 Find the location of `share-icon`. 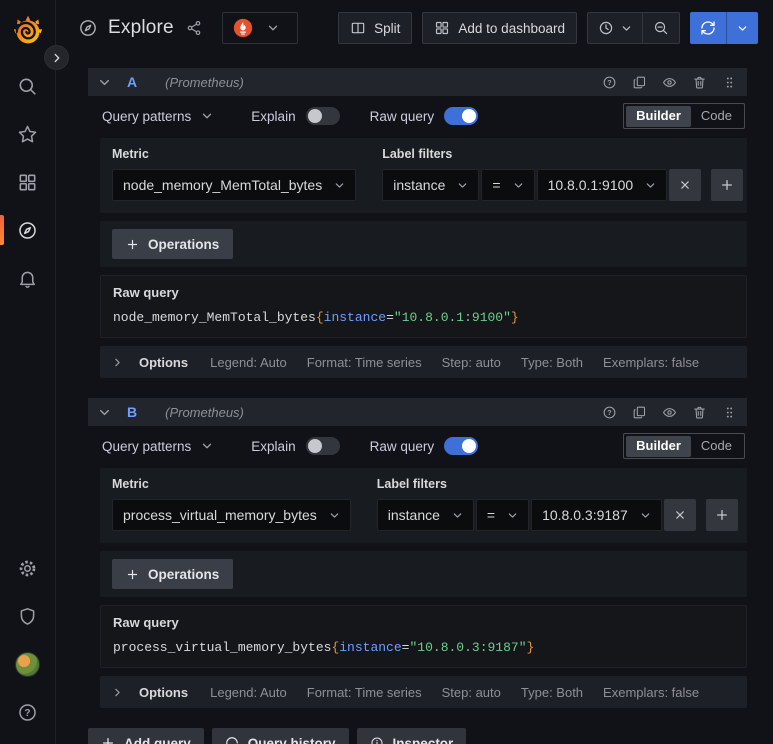

share-icon is located at coordinates (194, 28).